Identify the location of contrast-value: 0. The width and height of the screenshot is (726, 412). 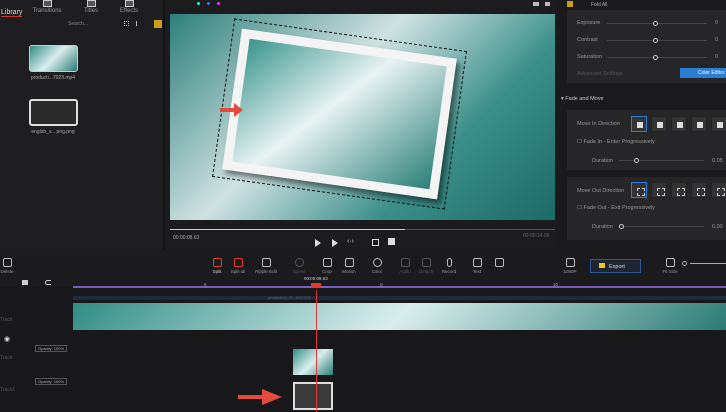
(716, 40).